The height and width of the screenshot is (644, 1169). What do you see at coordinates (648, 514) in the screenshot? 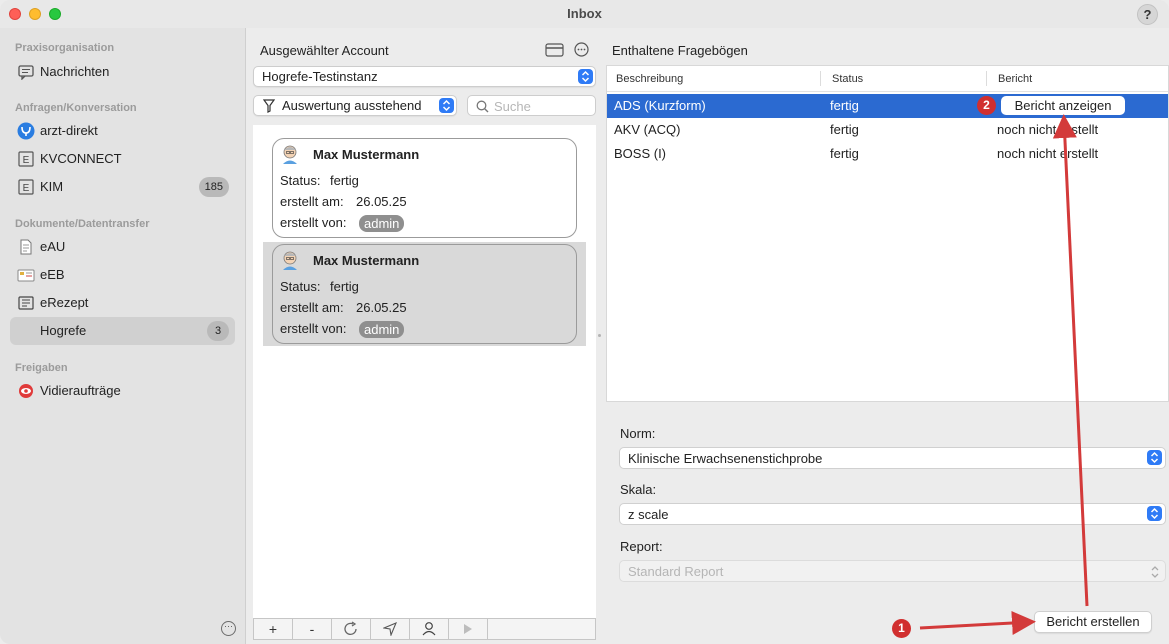
I see `scale-select-value: z scale` at bounding box center [648, 514].